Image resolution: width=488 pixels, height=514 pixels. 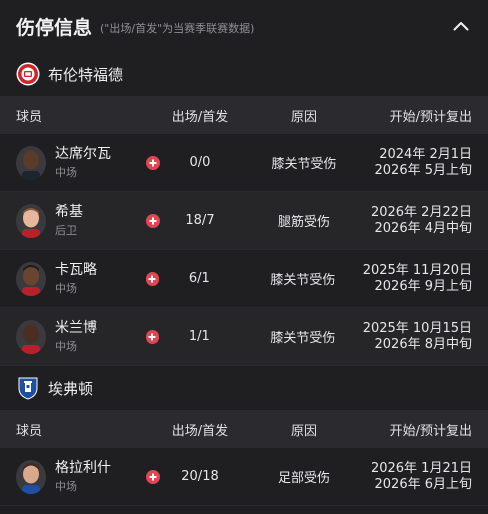 What do you see at coordinates (461, 26) in the screenshot?
I see `chevron-up-icon` at bounding box center [461, 26].